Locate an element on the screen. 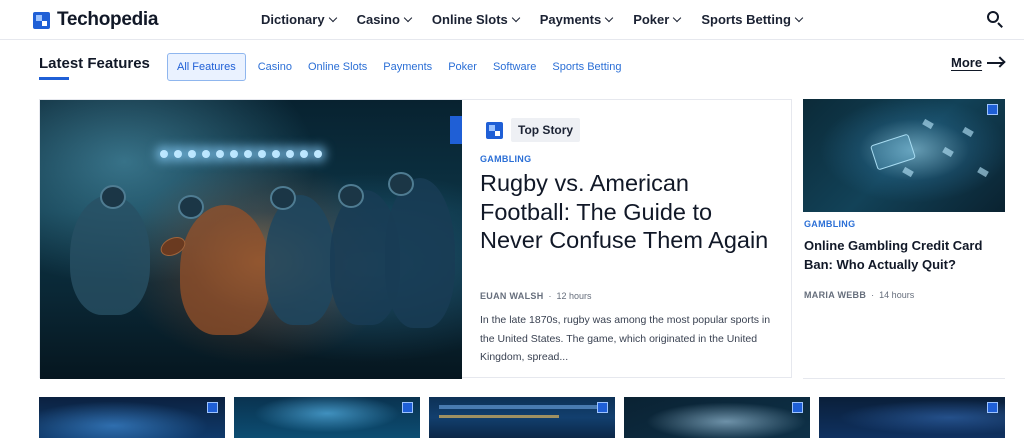 This screenshot has width=1024, height=438. arrow-right-icon is located at coordinates (996, 62).